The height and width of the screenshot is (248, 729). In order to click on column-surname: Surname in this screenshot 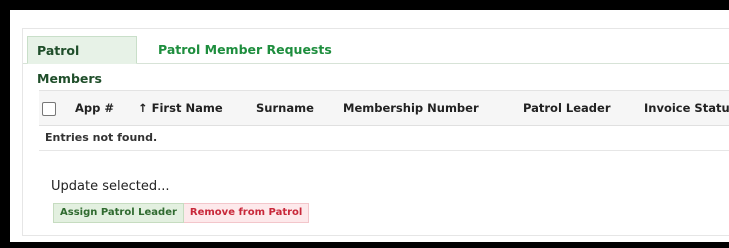, I will do `click(285, 108)`.